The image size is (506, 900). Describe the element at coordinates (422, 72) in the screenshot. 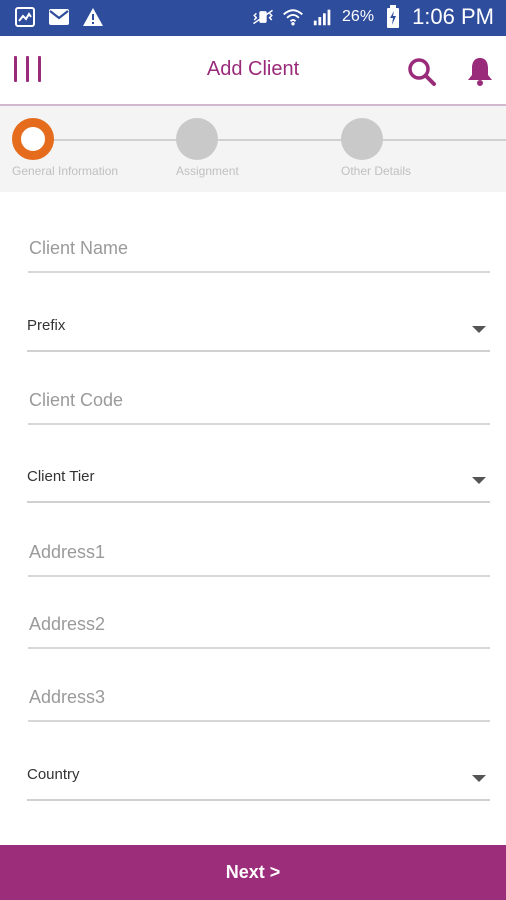

I see `search-icon` at that location.